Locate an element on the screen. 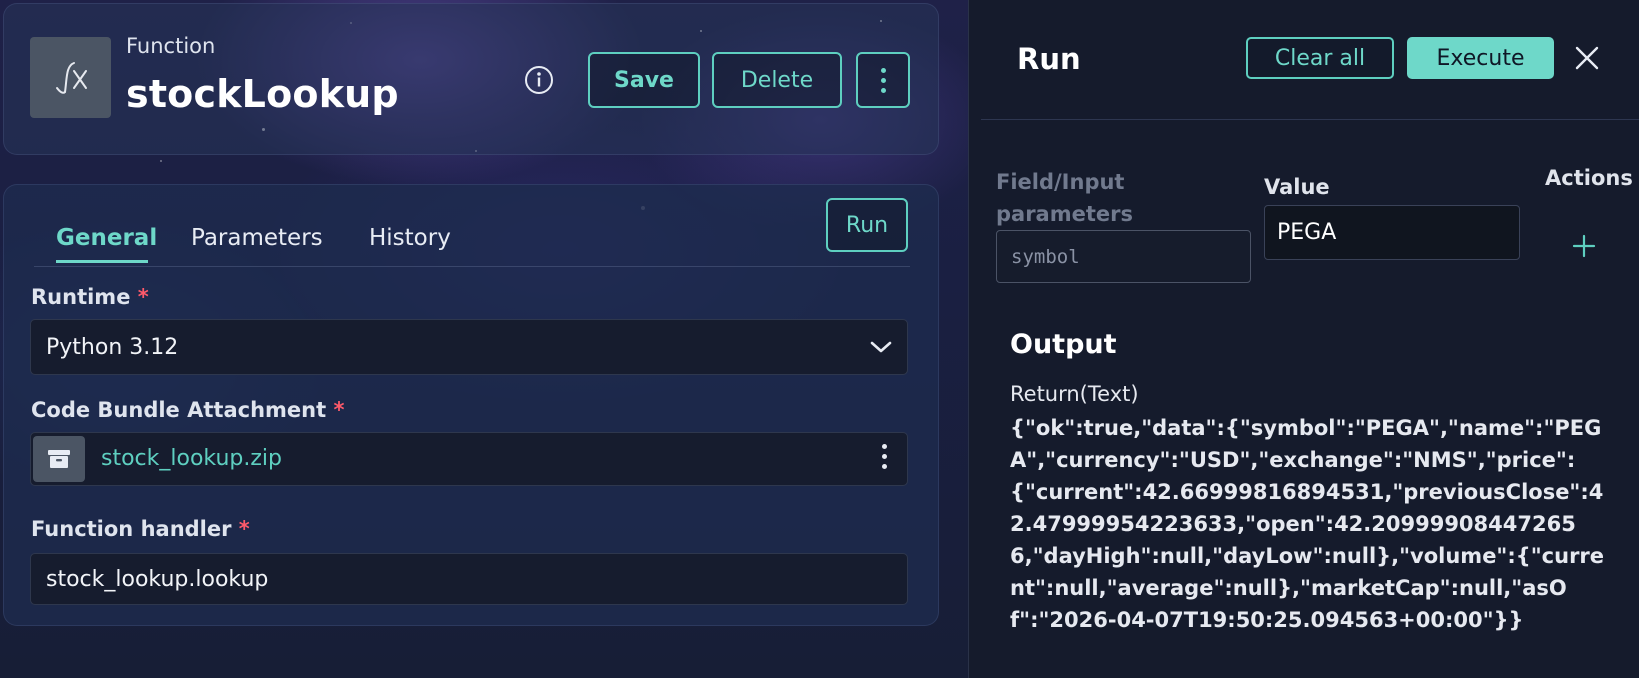 Image resolution: width=1639 pixels, height=678 pixels. function-handler-label: Function handler * is located at coordinates (140, 529).